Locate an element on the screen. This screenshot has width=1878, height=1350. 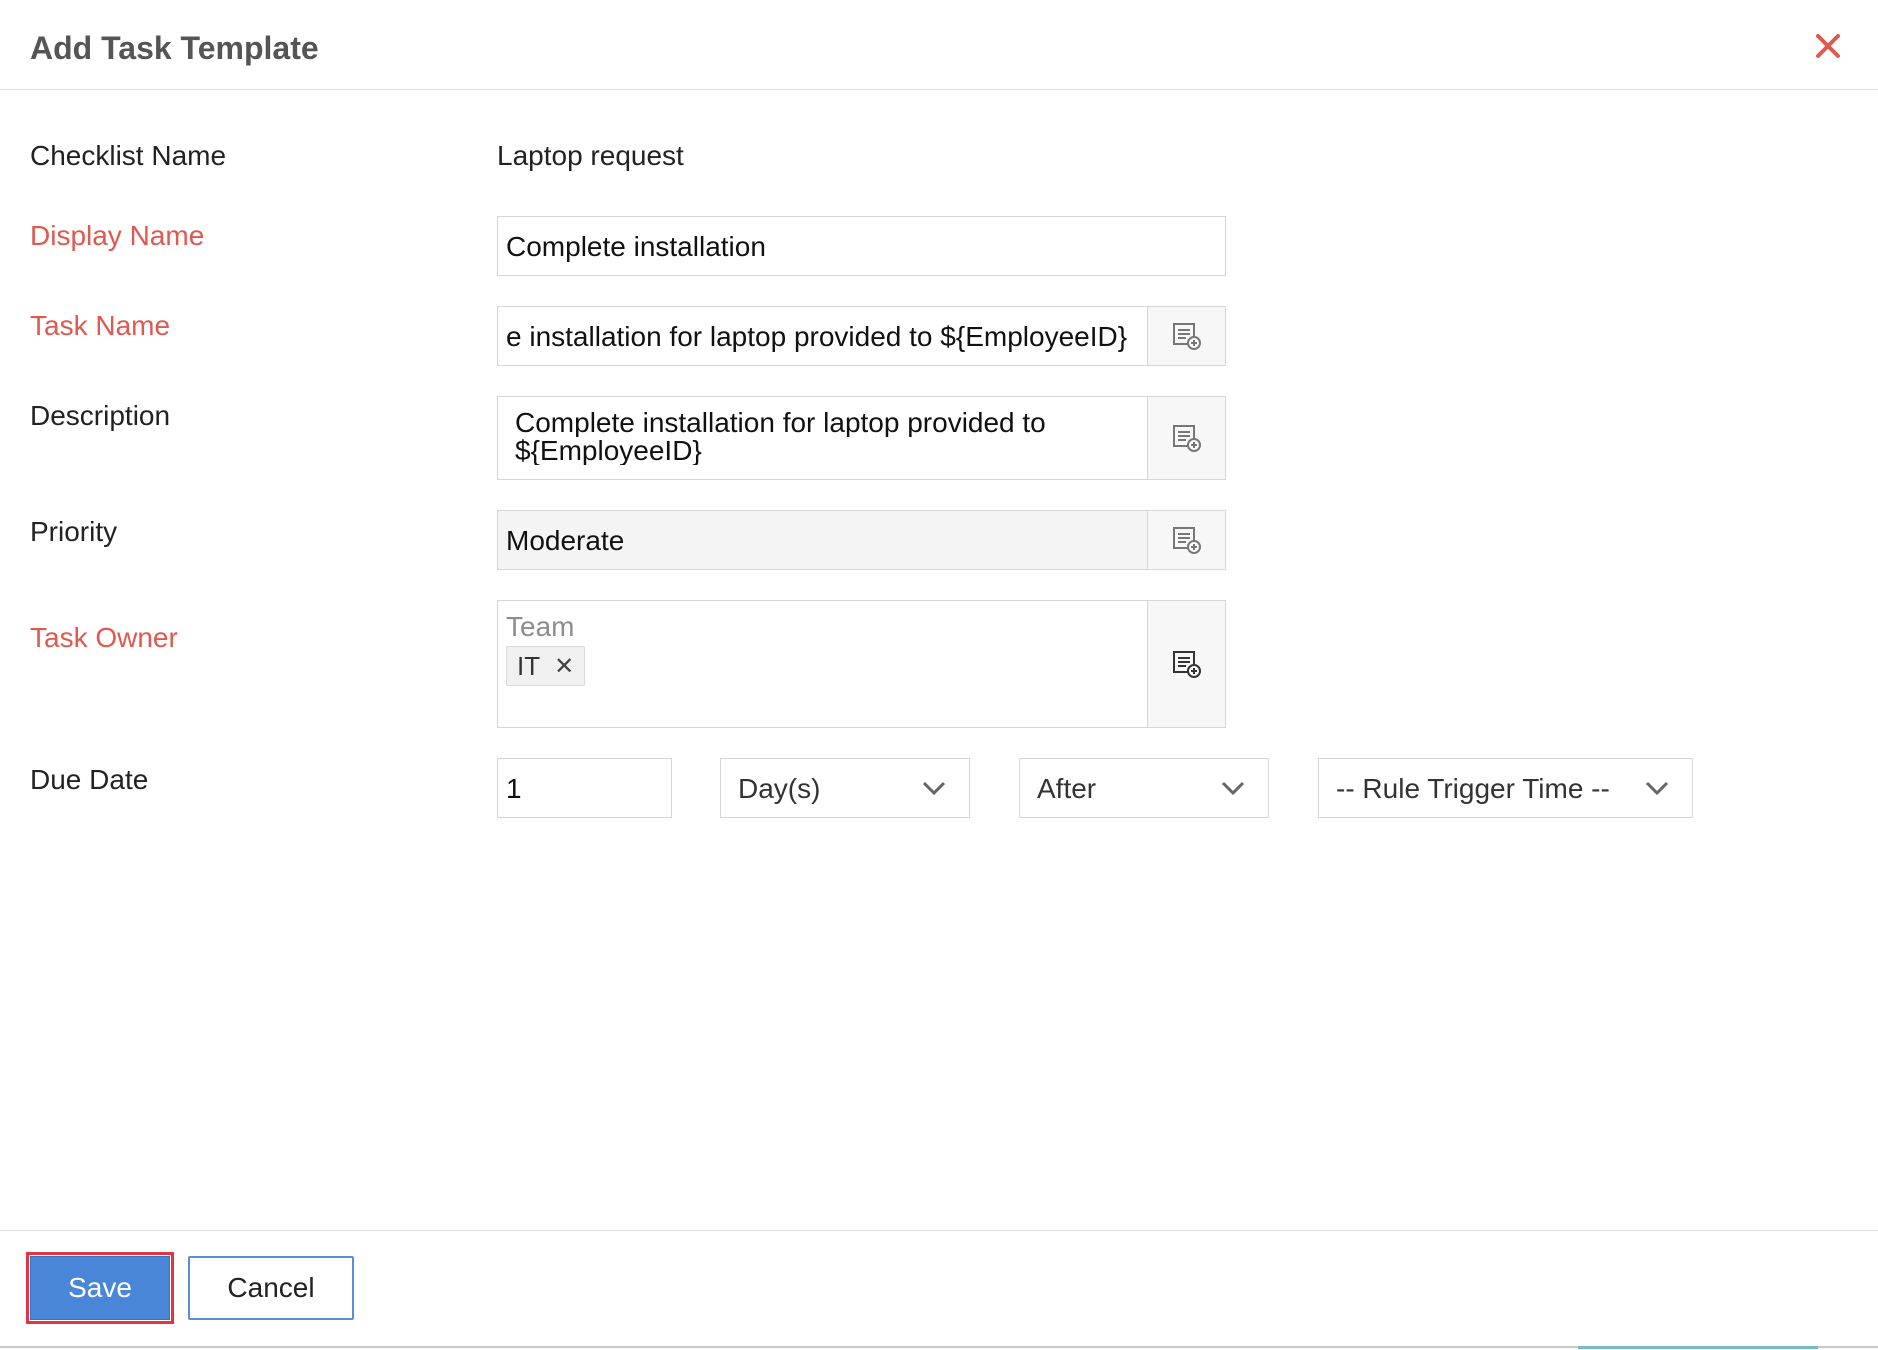
due-date-unit-value: Day(s) is located at coordinates (779, 788).